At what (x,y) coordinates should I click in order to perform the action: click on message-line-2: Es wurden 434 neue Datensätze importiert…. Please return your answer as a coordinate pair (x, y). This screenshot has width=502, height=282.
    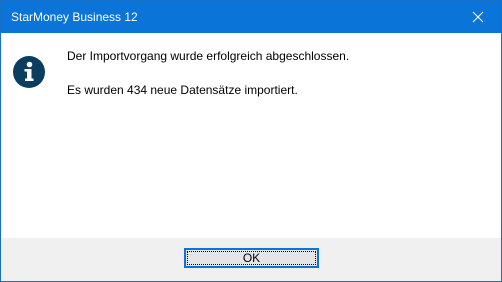
    Looking at the image, I should click on (182, 90).